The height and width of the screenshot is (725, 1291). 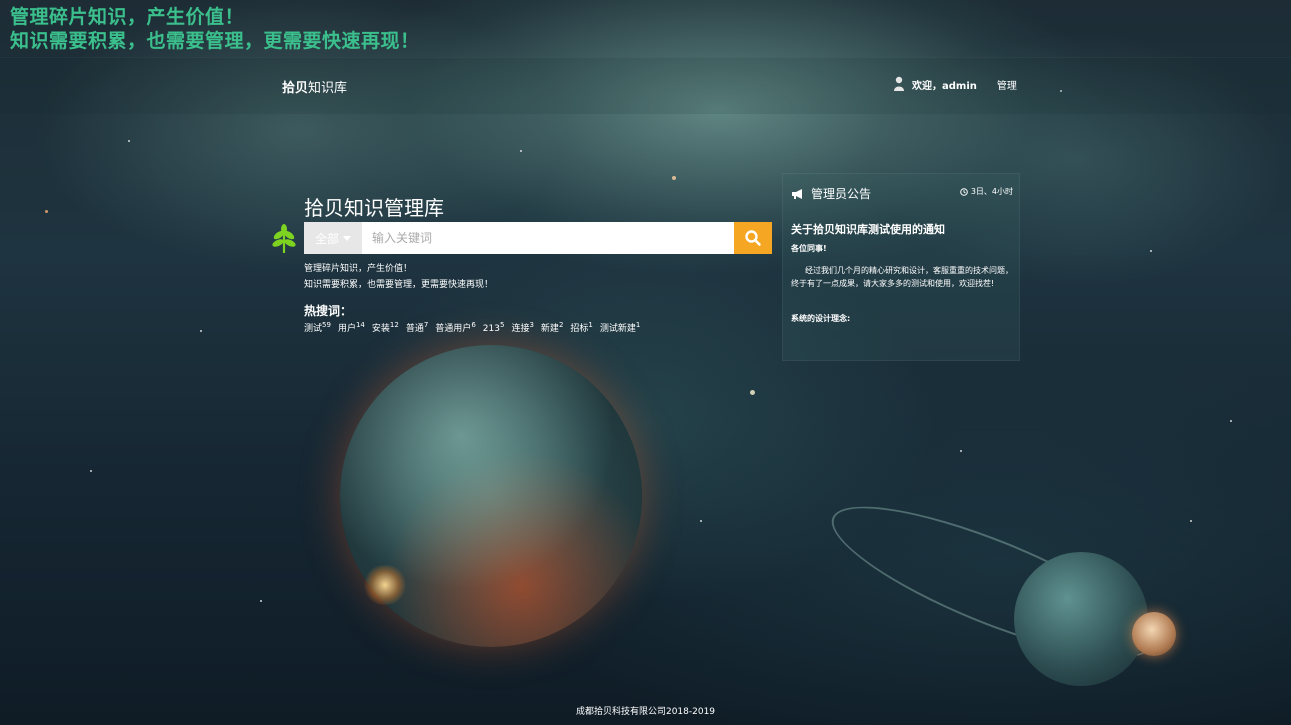 I want to click on hot-search-item: 用户14, so click(x=351, y=327).